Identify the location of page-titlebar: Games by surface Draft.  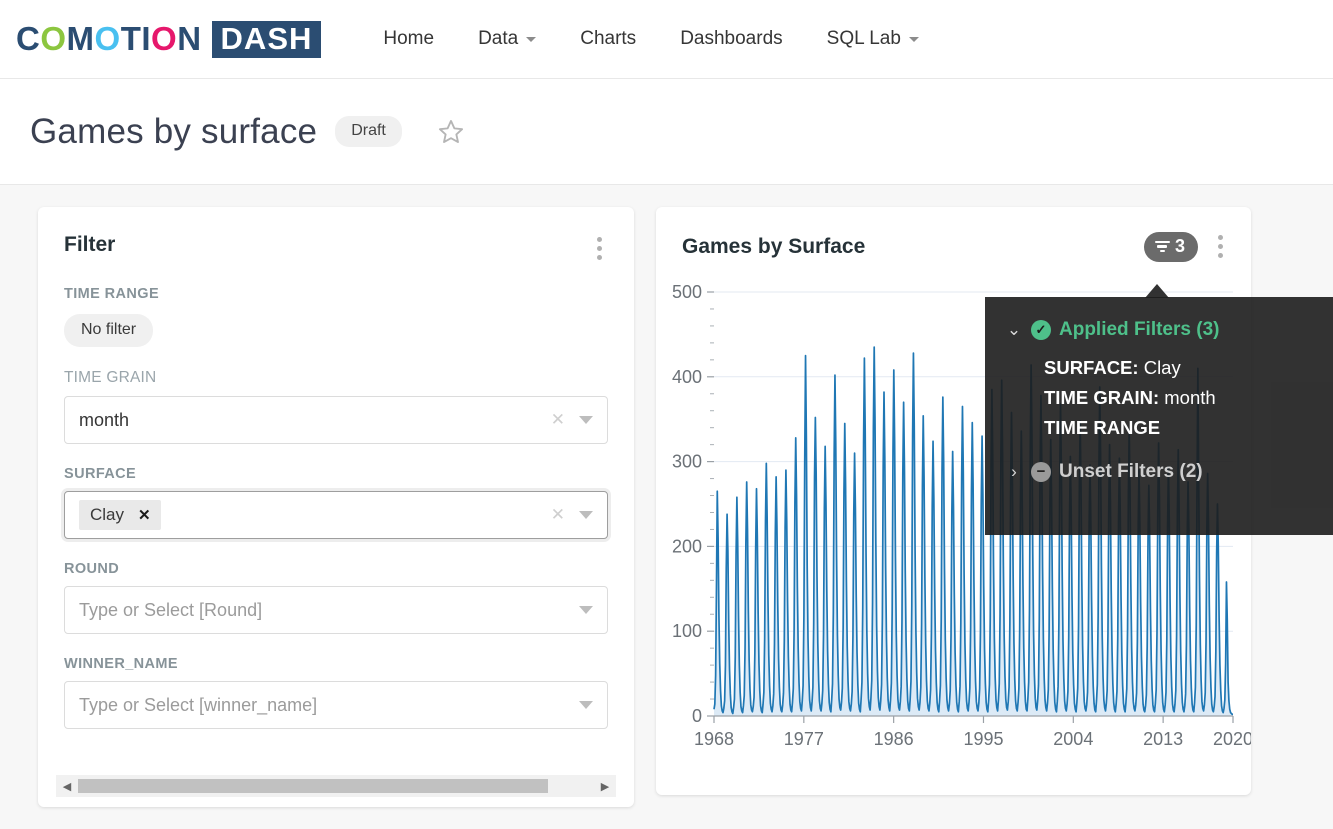
(666, 132).